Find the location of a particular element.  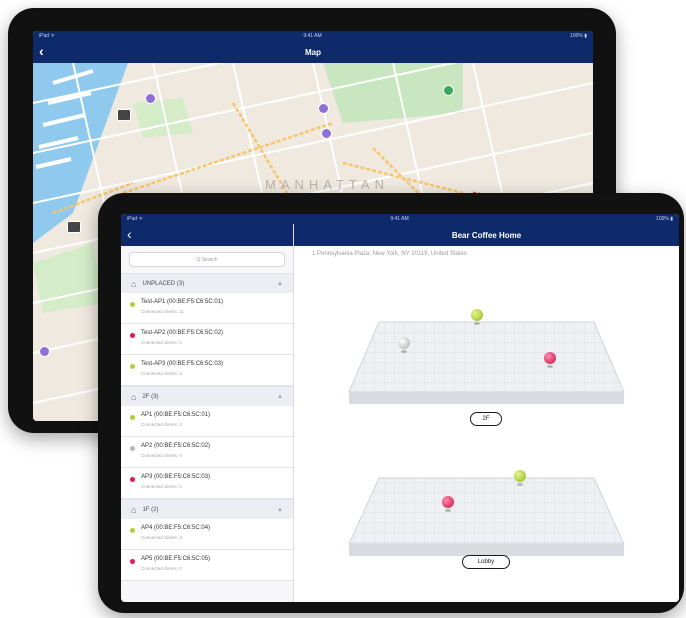

floor-grid-lobby is located at coordinates (486, 511).